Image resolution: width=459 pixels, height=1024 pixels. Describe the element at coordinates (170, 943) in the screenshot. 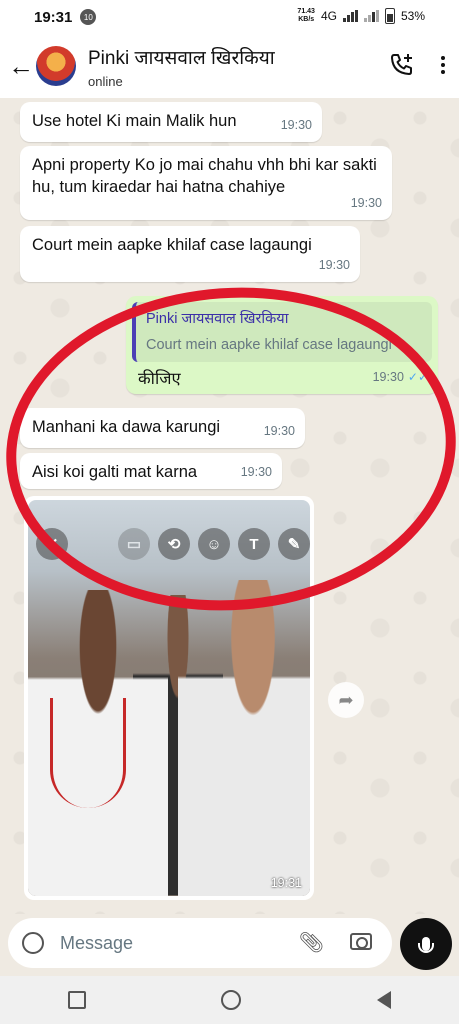

I see `message-input` at that location.